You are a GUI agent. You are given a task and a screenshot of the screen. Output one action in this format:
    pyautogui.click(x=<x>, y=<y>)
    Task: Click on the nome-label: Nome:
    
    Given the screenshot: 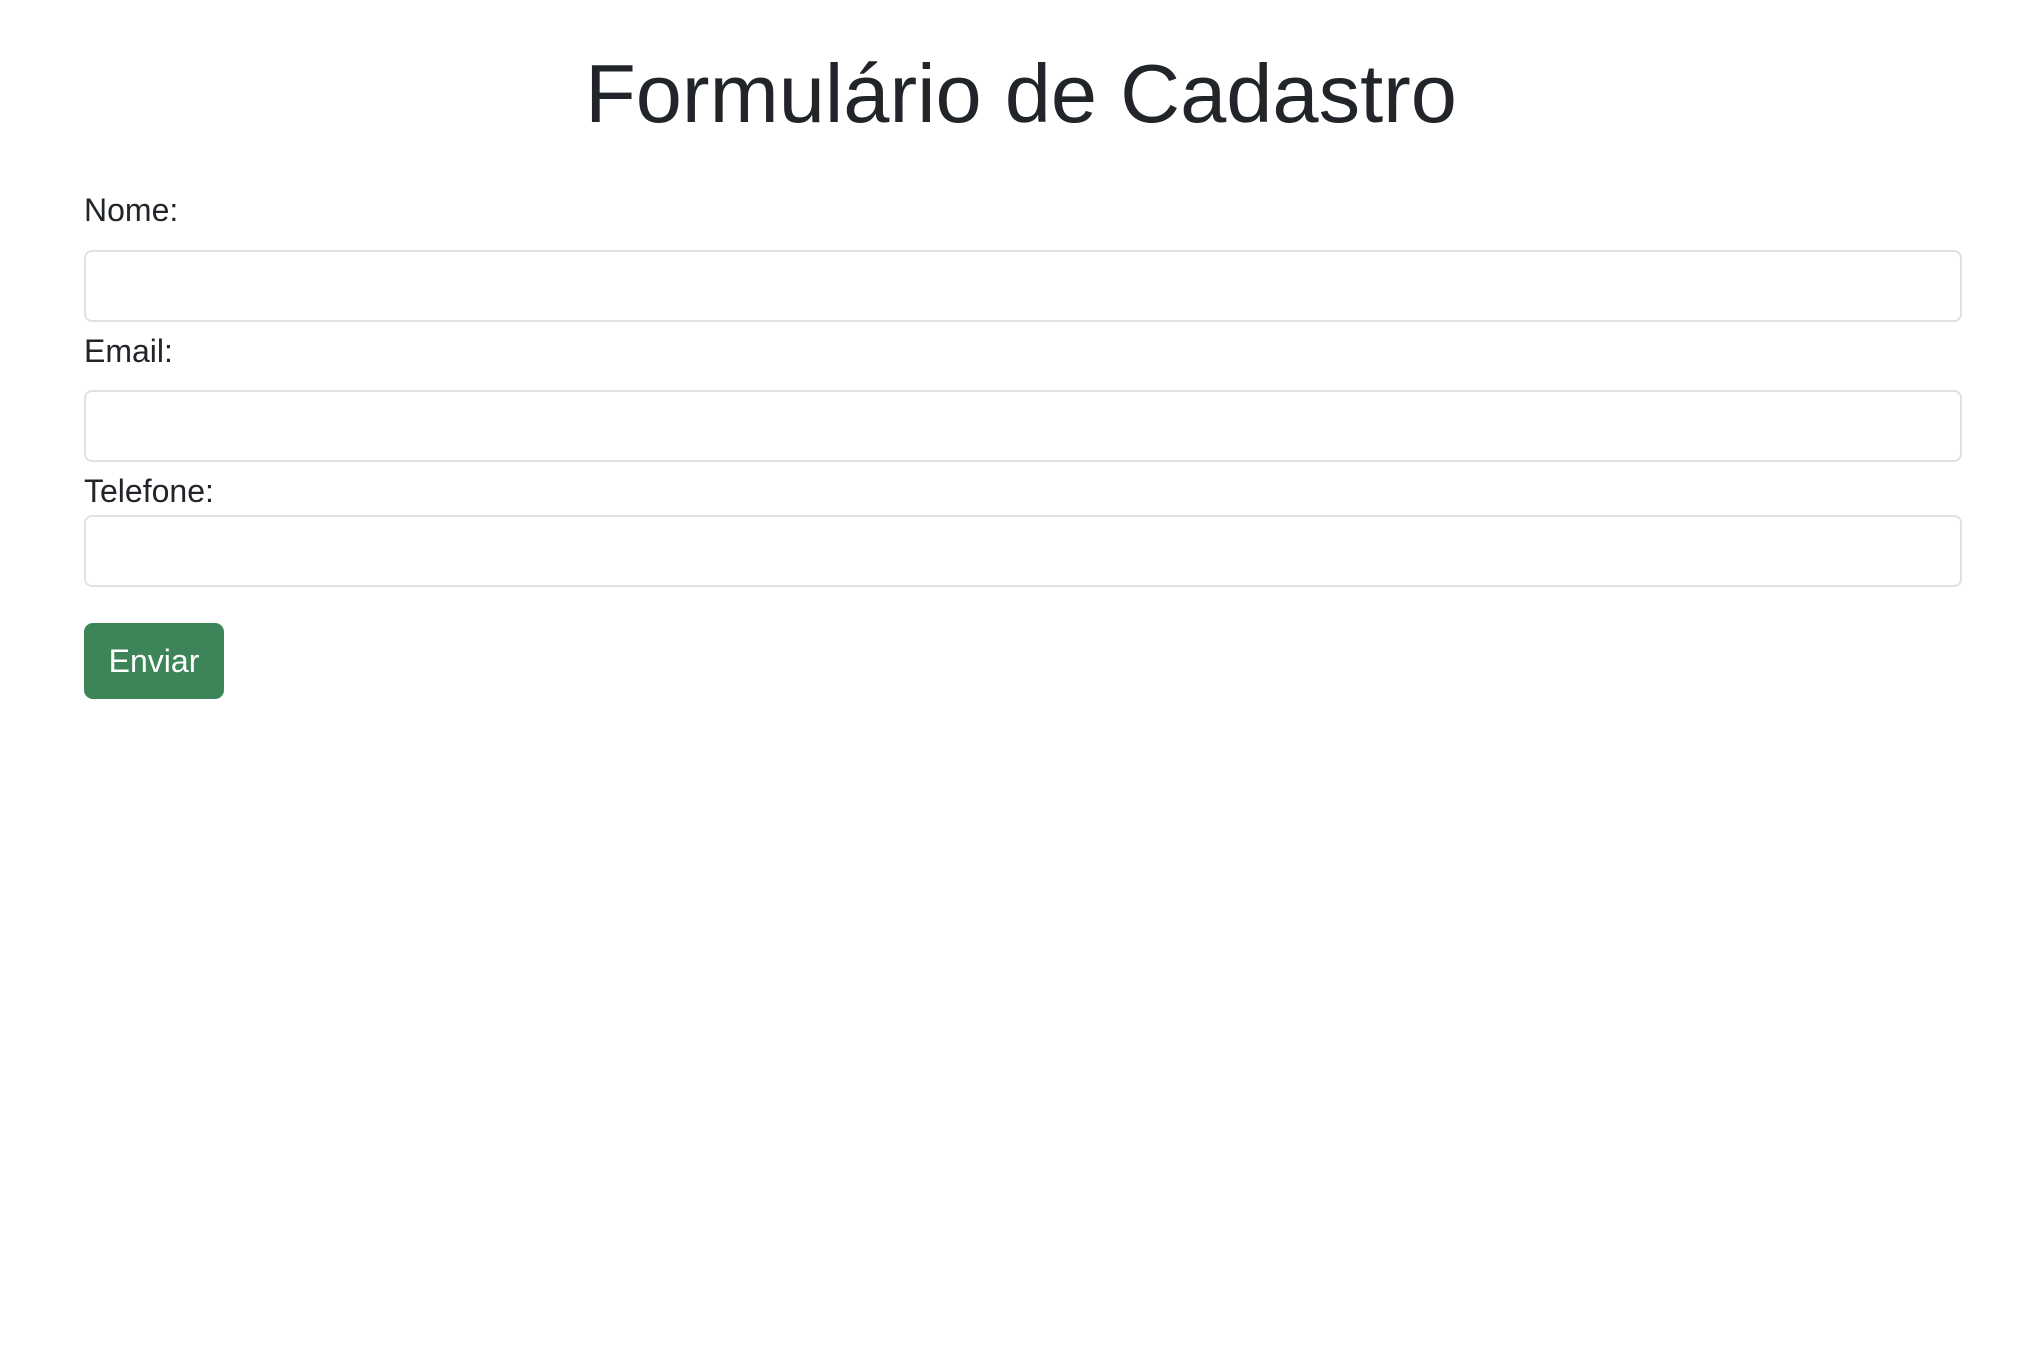 What is the action you would take?
    pyautogui.click(x=131, y=210)
    